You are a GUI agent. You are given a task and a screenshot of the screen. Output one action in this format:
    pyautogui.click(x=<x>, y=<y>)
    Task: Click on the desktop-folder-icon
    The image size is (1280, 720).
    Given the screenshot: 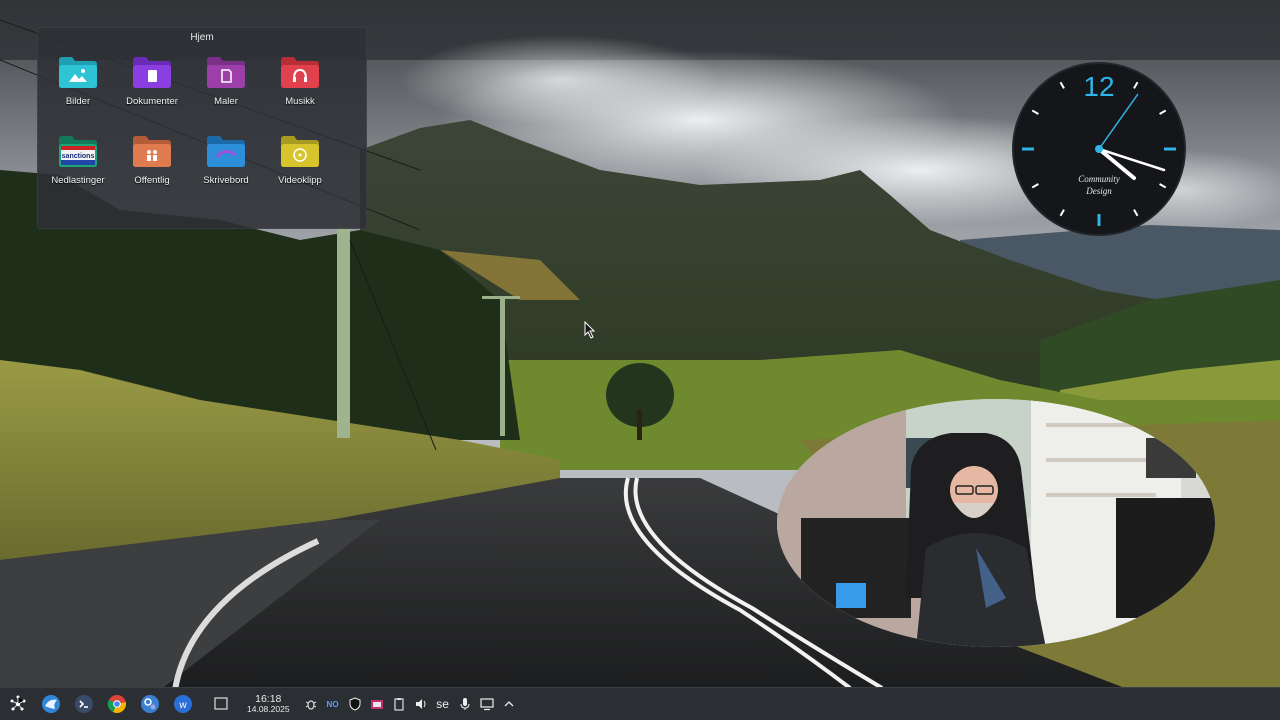 What is the action you would take?
    pyautogui.click(x=226, y=151)
    